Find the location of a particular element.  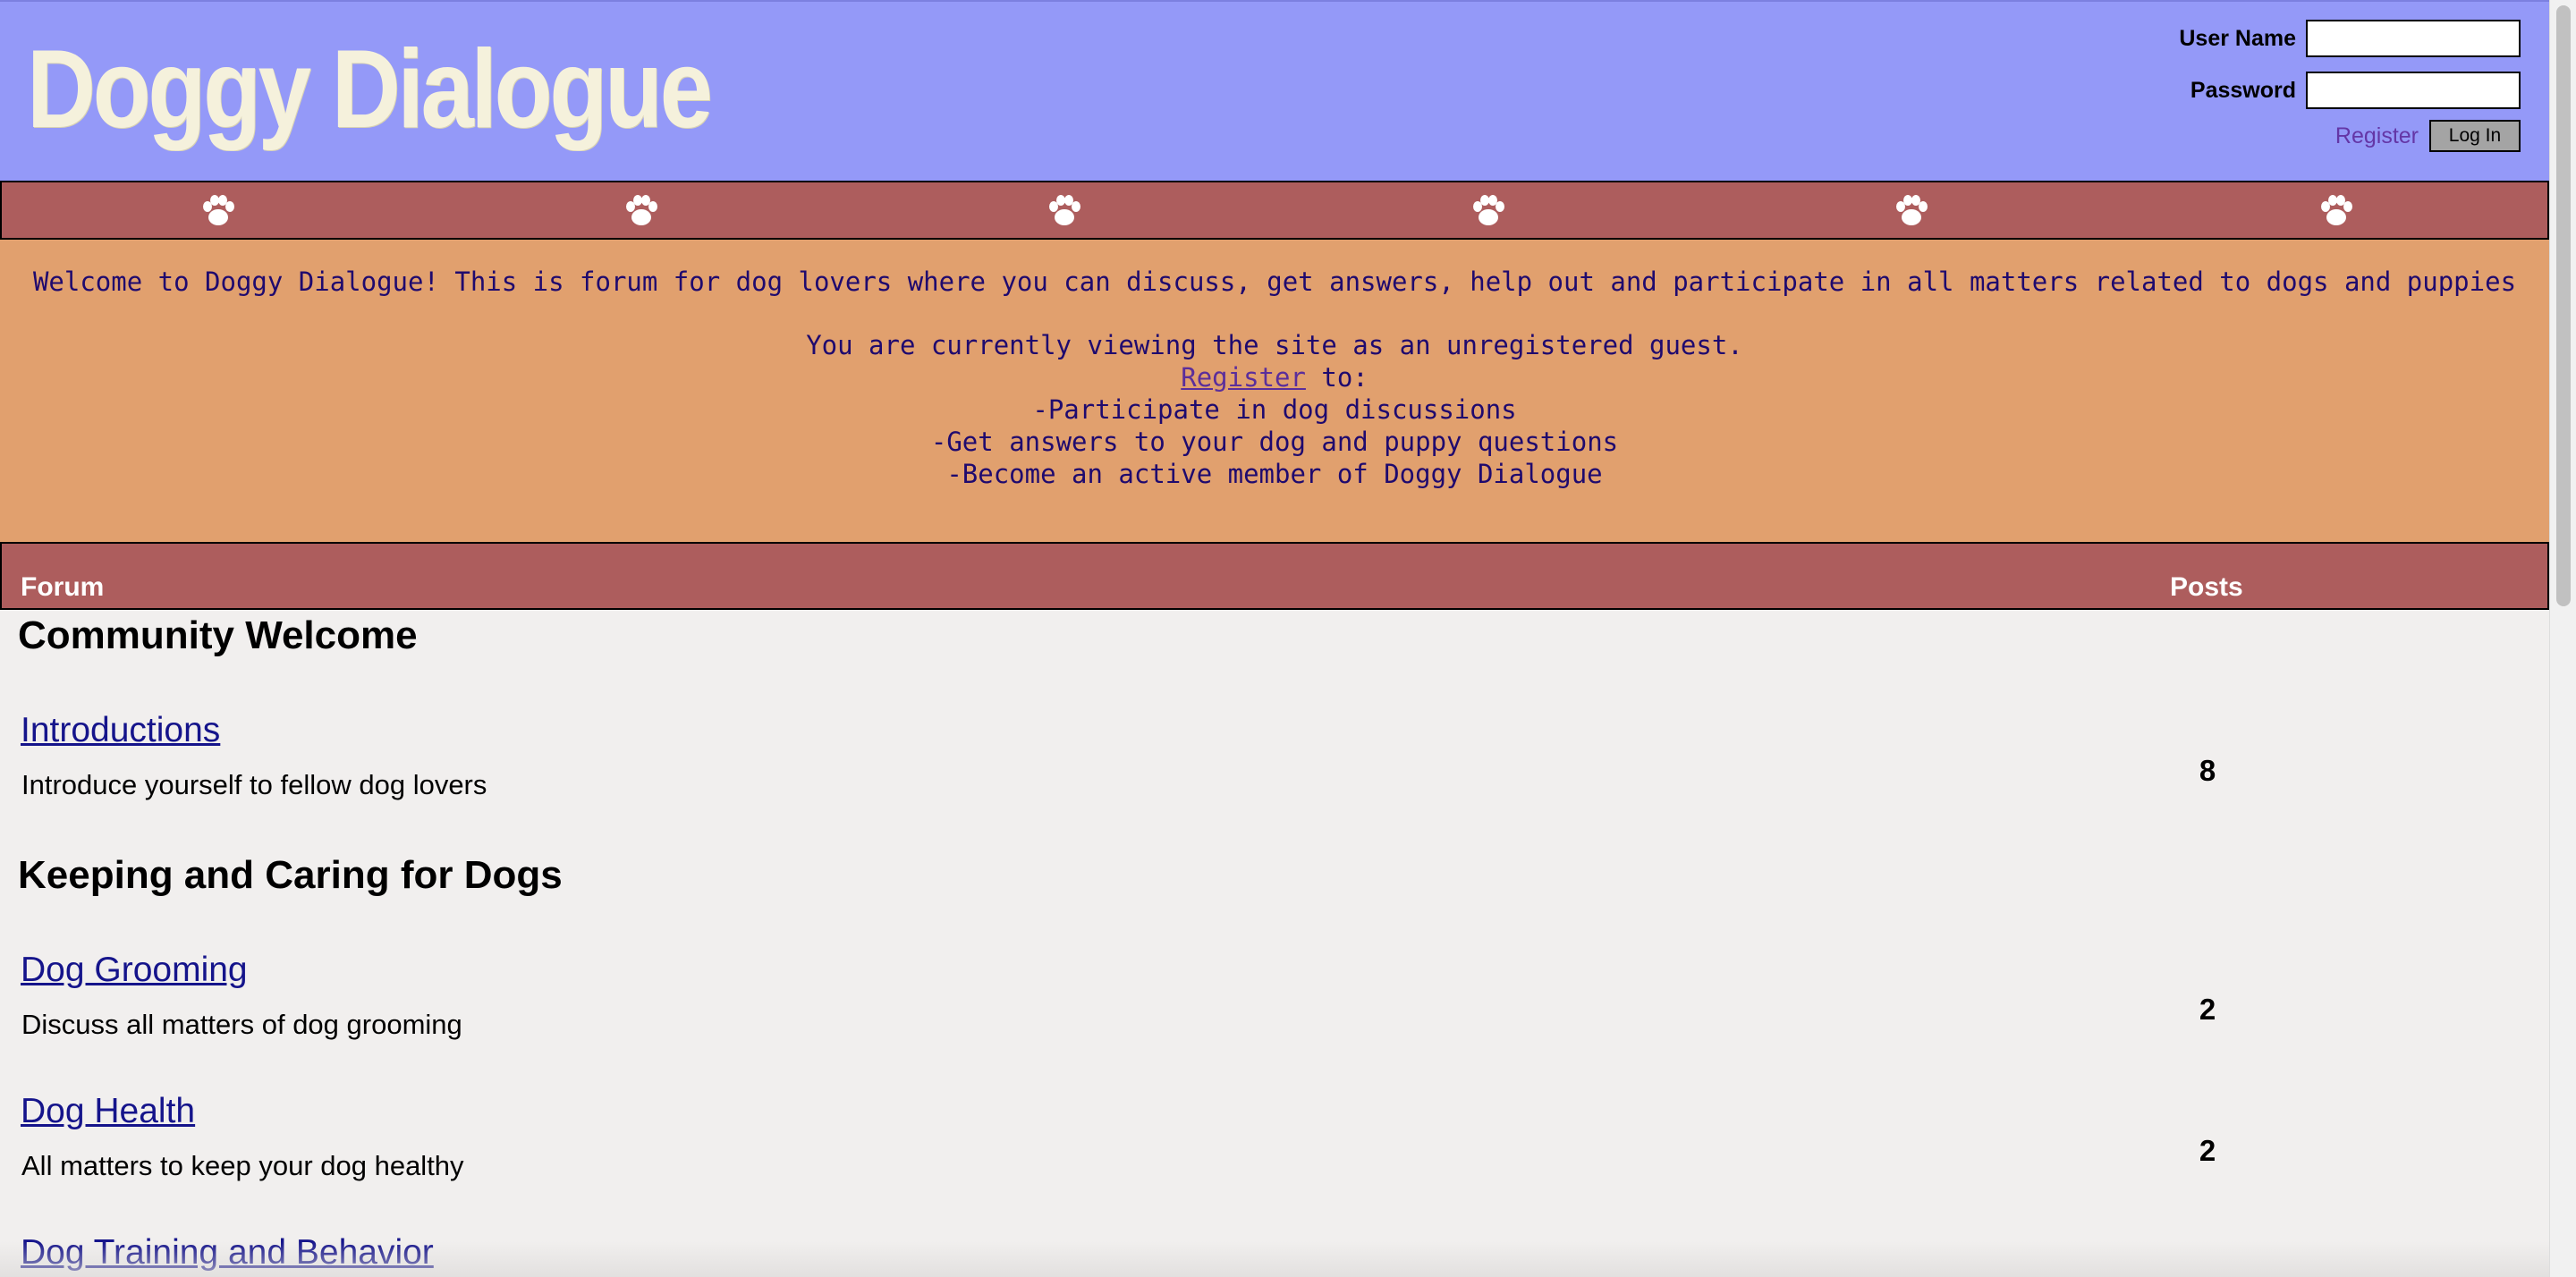

section-heading: Community Welcome is located at coordinates (218, 635).